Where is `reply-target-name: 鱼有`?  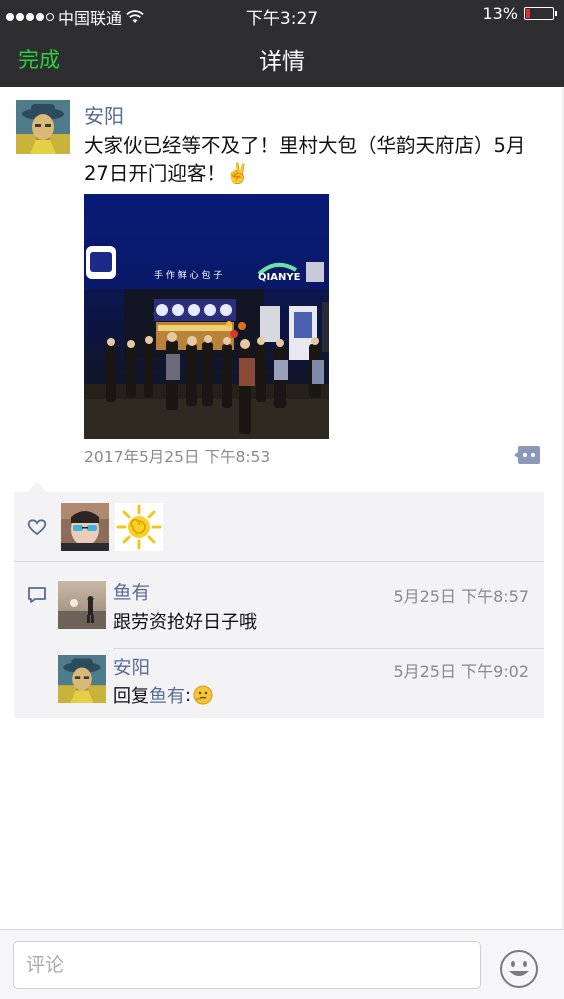
reply-target-name: 鱼有 is located at coordinates (167, 695).